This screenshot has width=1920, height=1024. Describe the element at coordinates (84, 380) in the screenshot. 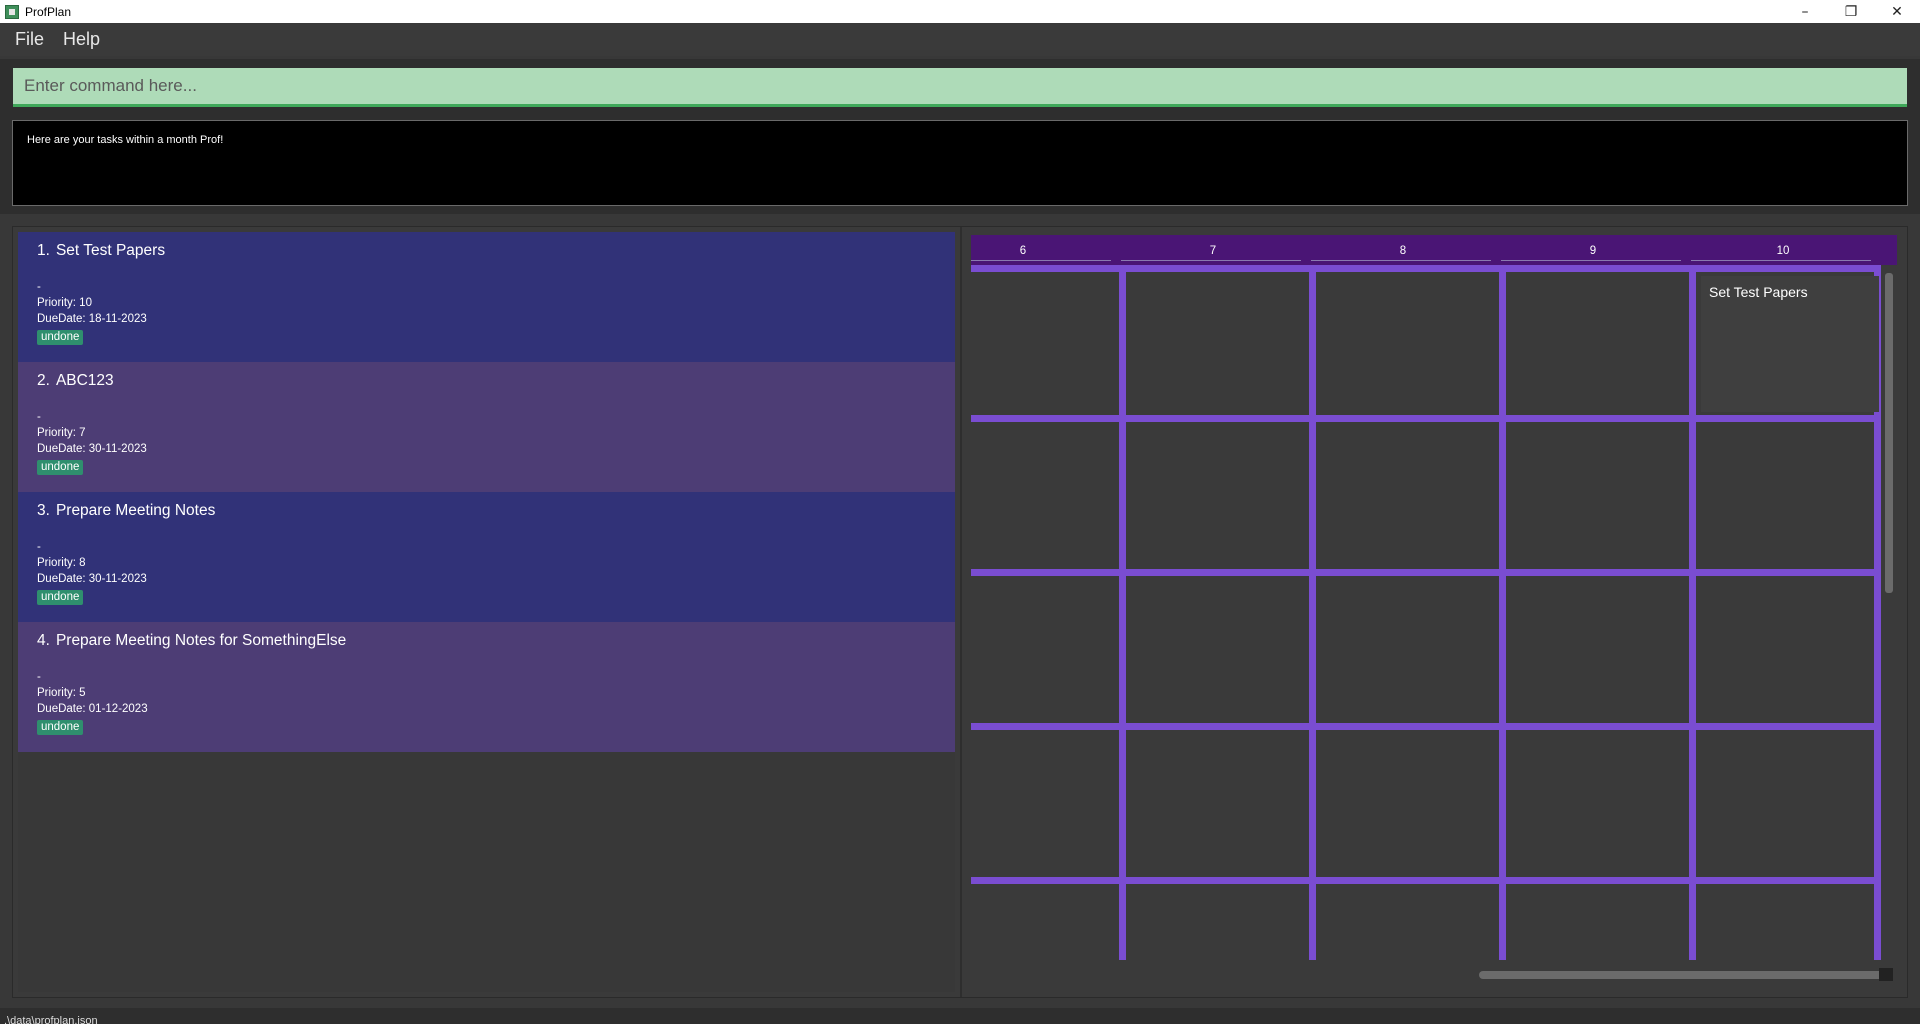

I see `task-name: ABC123` at that location.